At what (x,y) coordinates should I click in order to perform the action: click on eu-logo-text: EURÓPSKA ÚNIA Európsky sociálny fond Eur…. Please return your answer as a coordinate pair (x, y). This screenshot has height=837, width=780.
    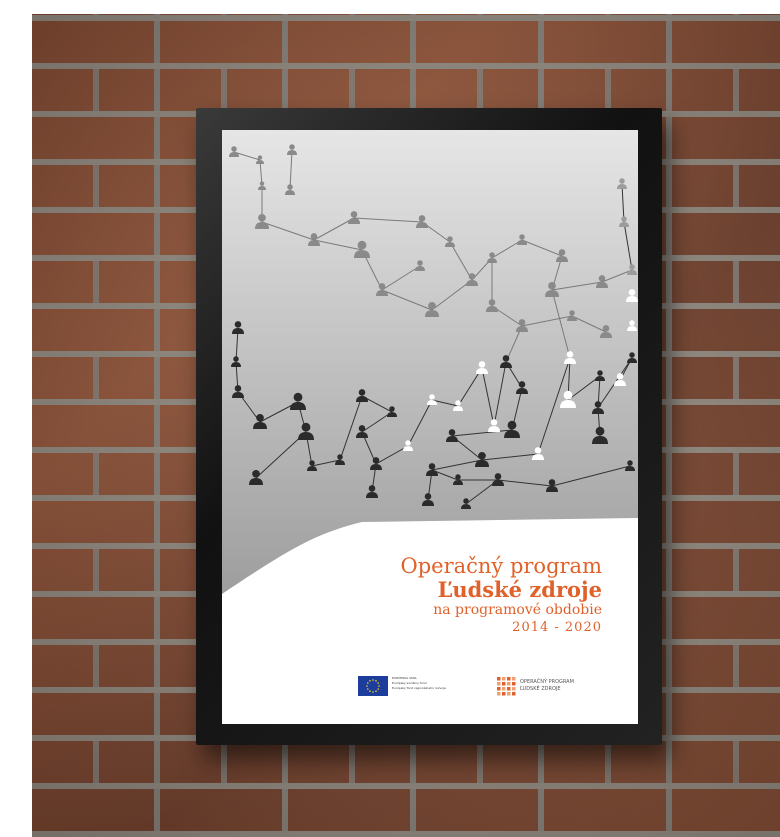
    Looking at the image, I should click on (431, 683).